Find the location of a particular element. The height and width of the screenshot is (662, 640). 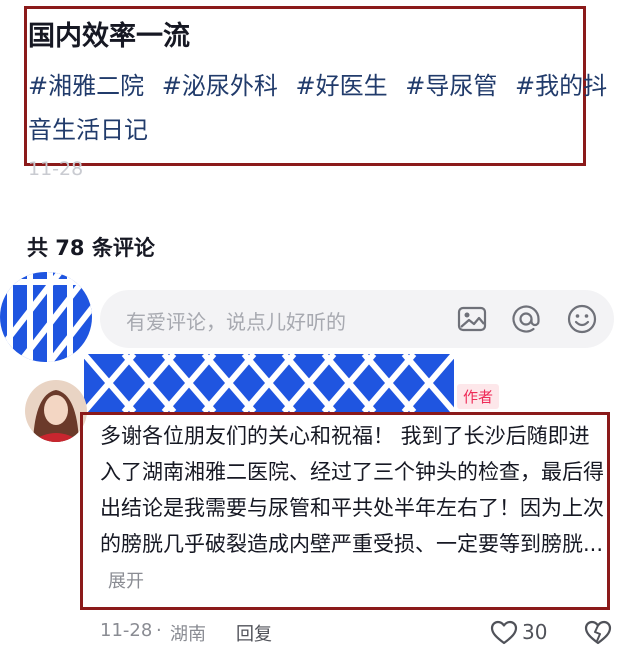

emoji-icon is located at coordinates (582, 319).